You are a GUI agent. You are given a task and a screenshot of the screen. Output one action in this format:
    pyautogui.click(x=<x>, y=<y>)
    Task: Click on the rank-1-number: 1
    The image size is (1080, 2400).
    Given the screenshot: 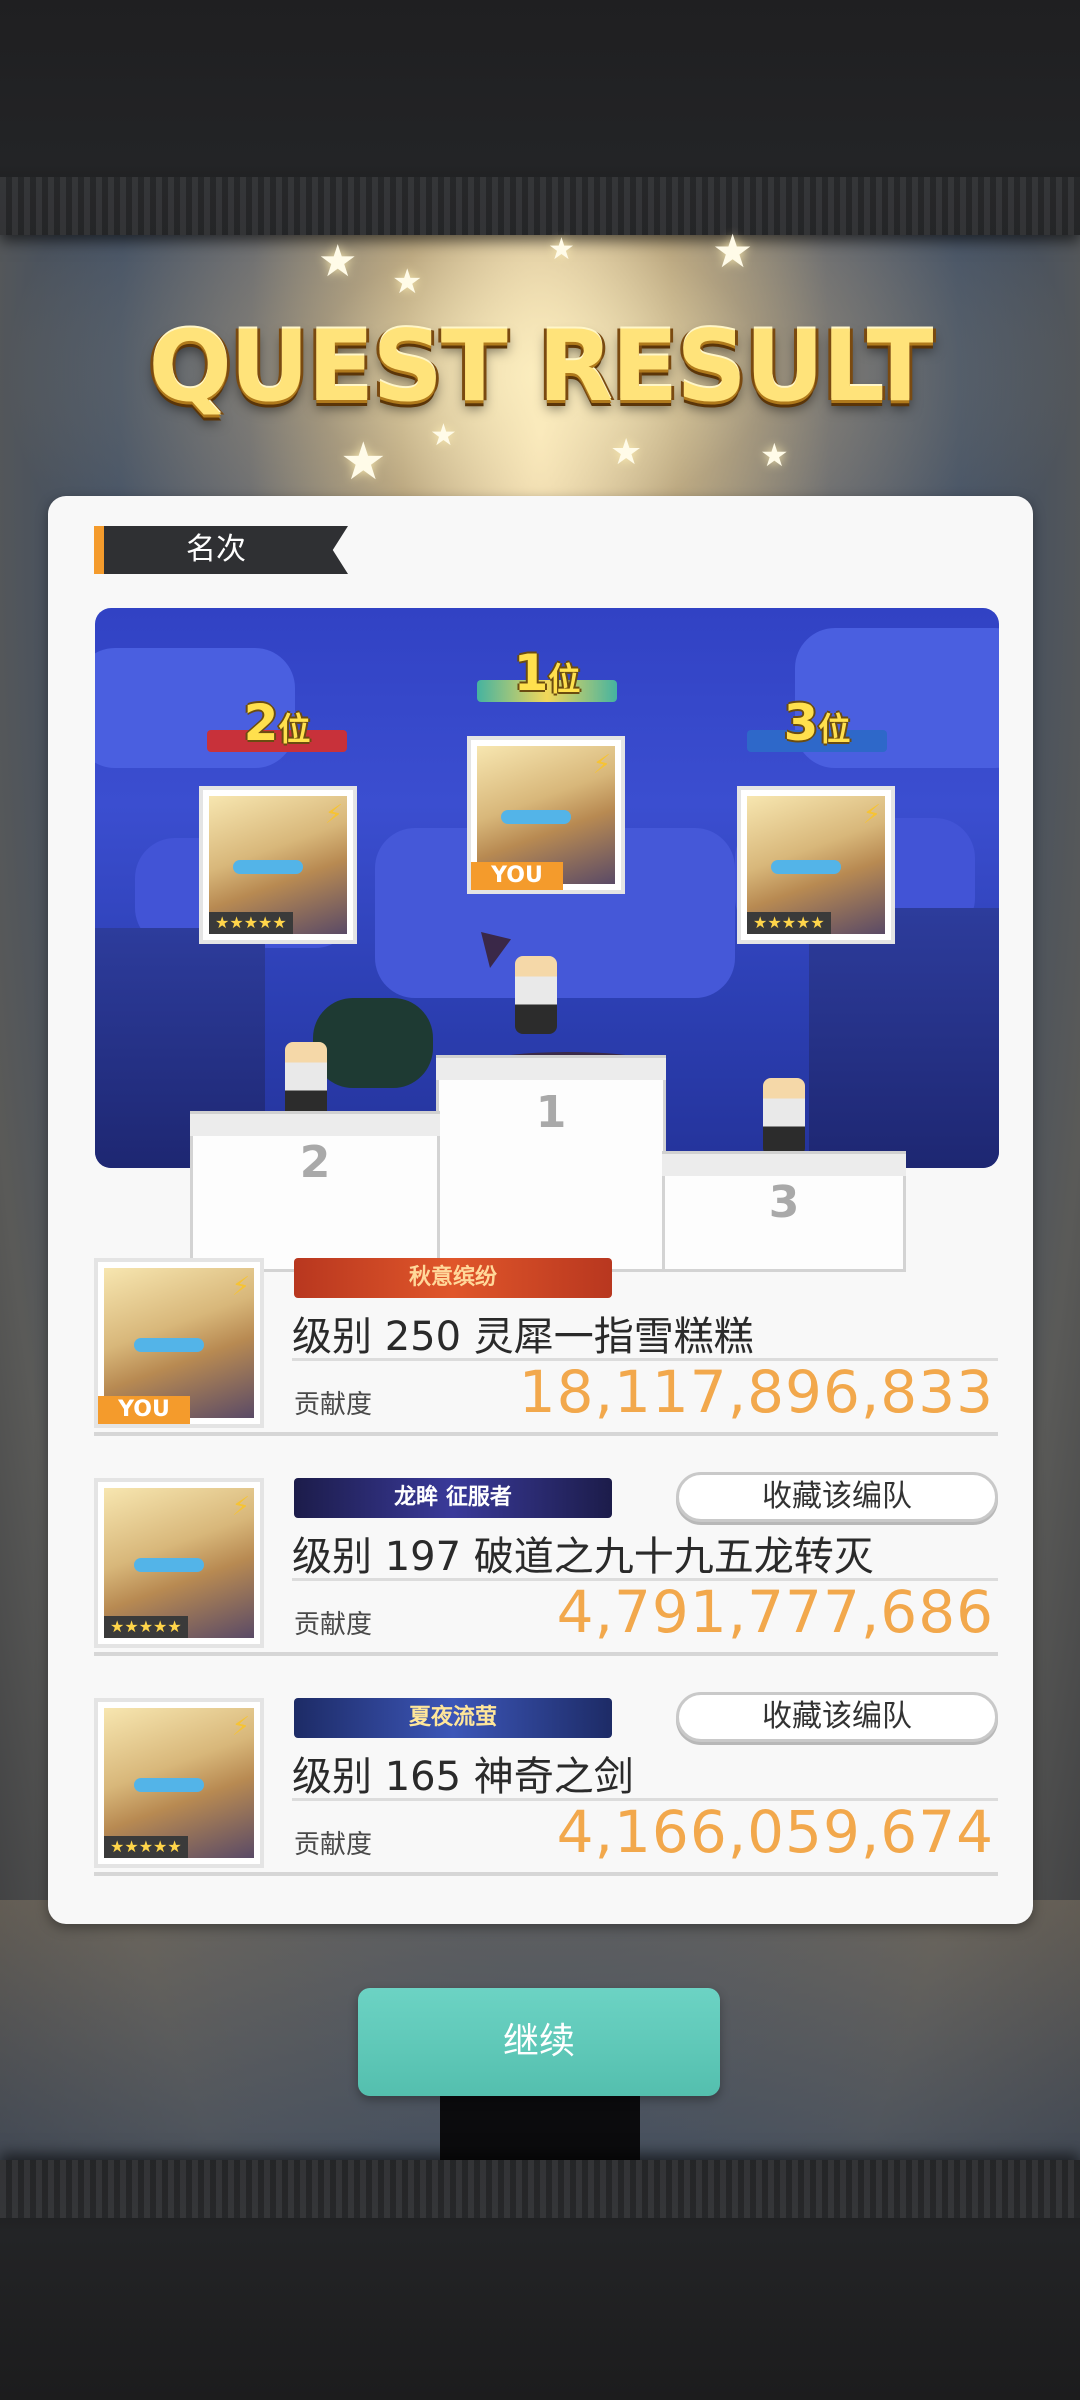 What is the action you would take?
    pyautogui.click(x=531, y=673)
    